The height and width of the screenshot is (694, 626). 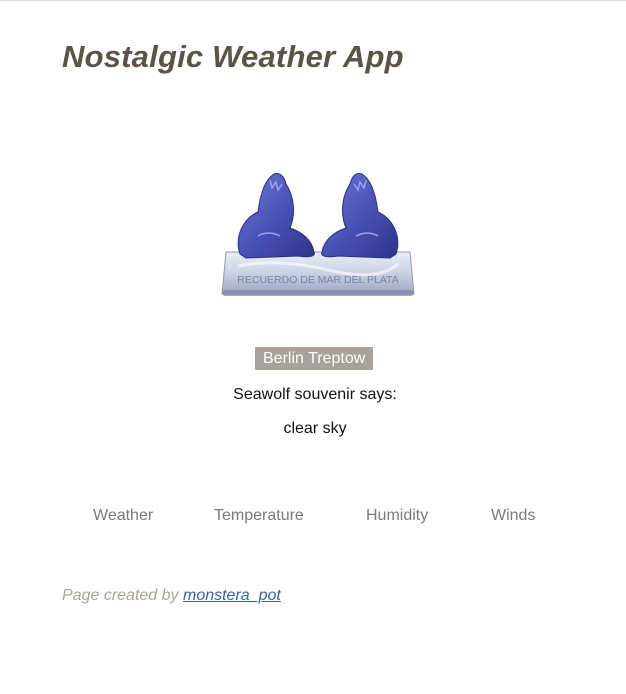 I want to click on tab-humidity: Humidity, so click(x=397, y=516).